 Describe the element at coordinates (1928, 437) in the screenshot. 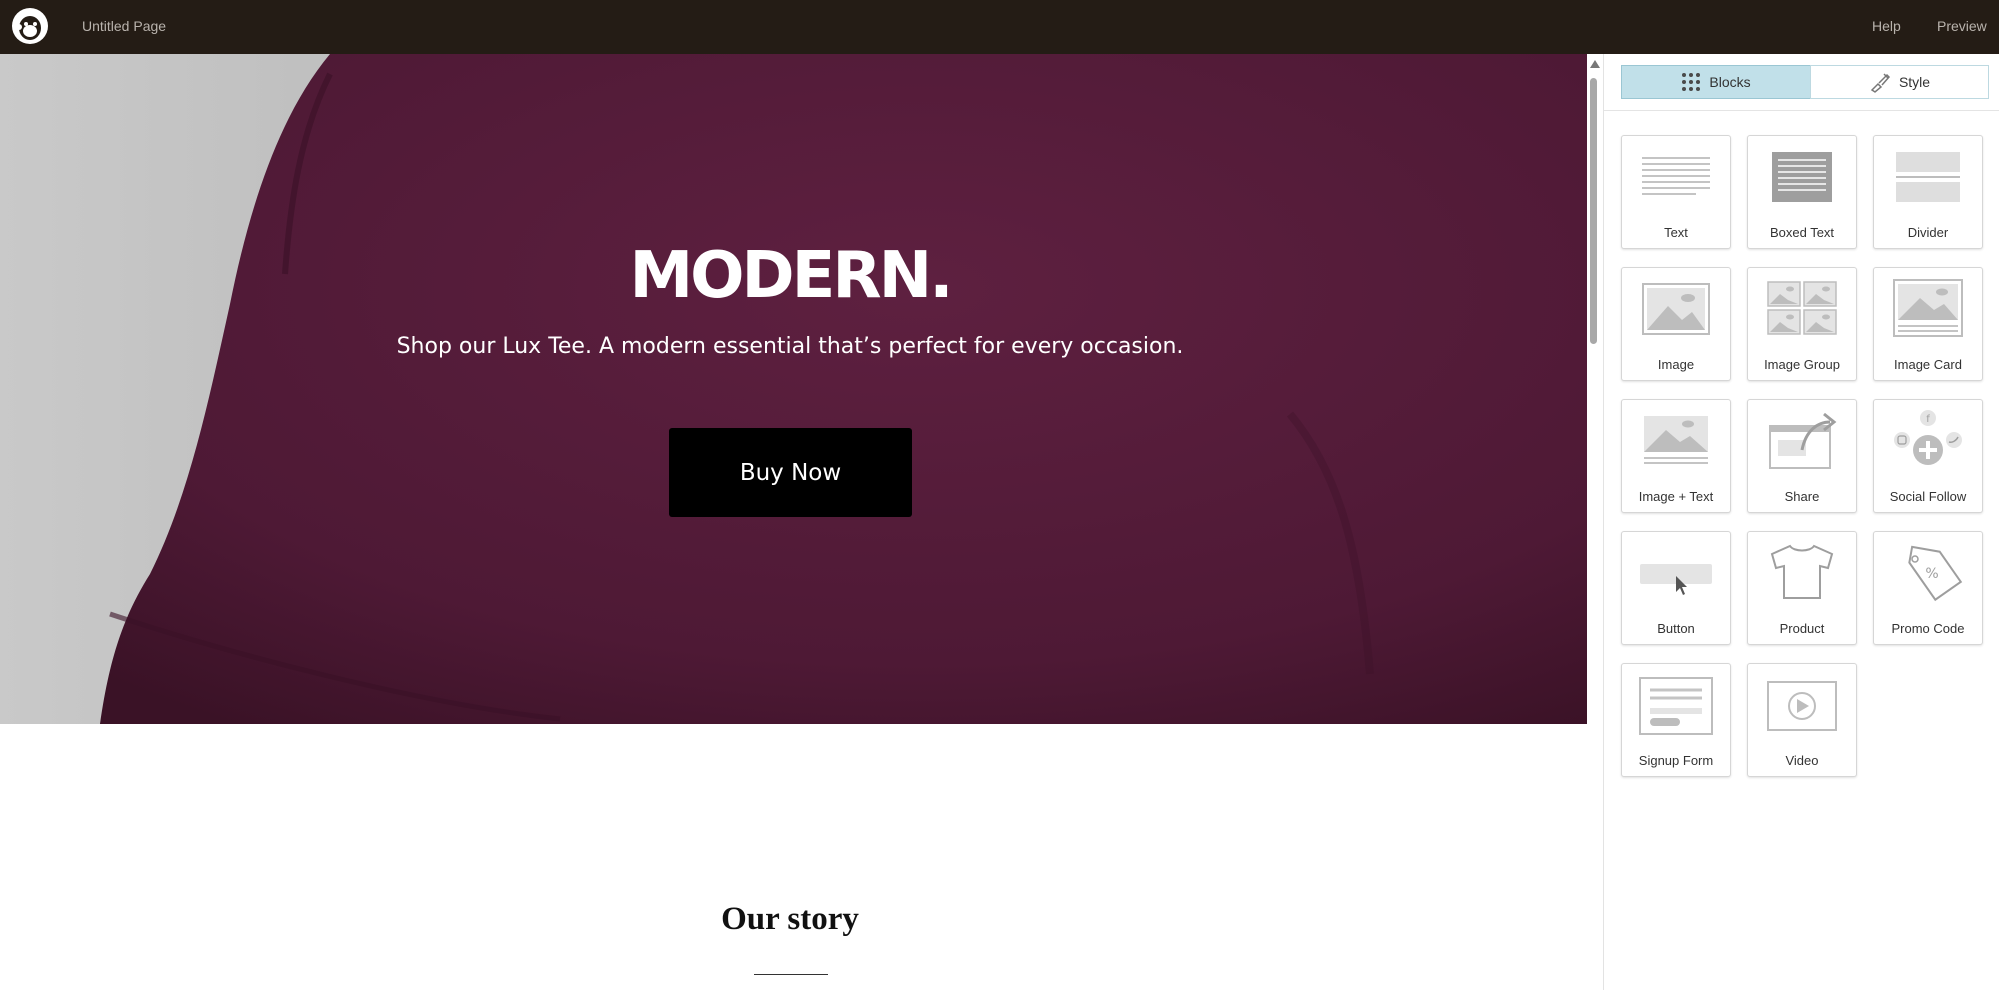

I see `social-follow-block-icon: f` at that location.